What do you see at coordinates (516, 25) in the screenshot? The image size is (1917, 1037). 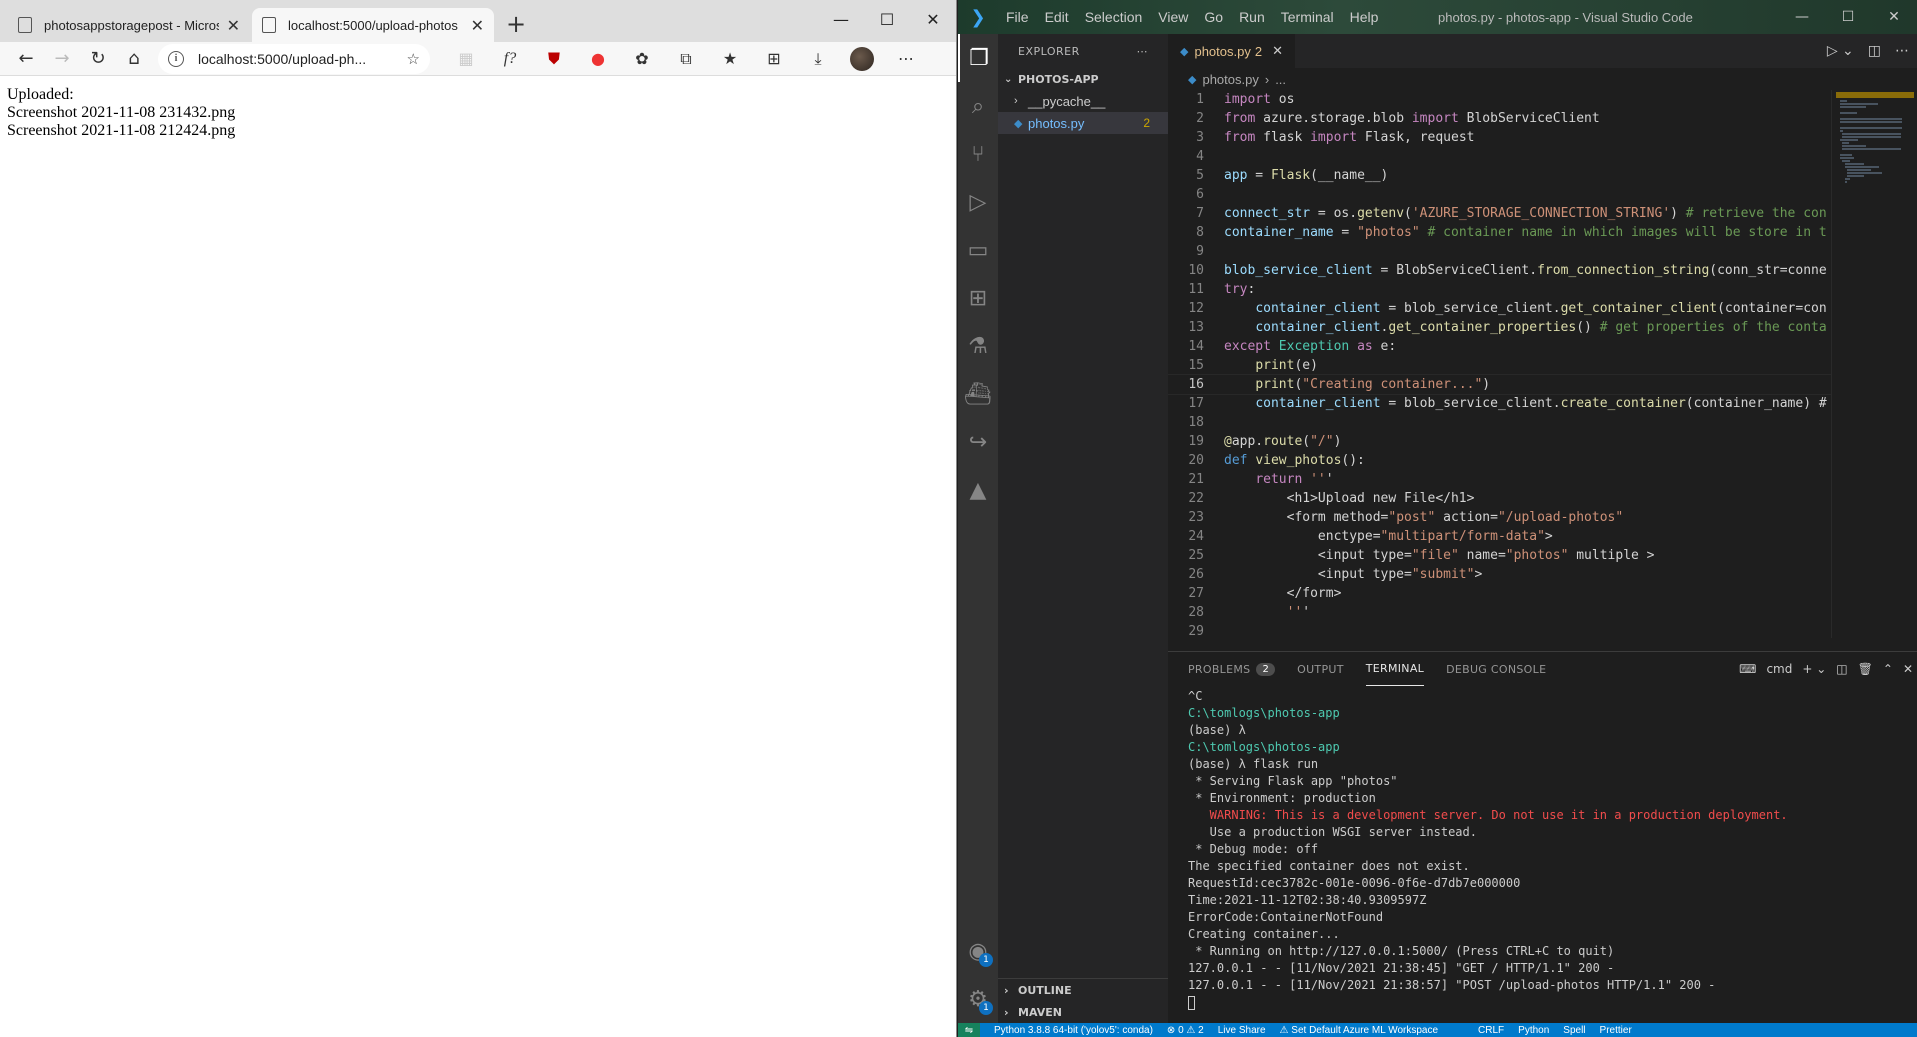 I see `new-tab-button: +` at bounding box center [516, 25].